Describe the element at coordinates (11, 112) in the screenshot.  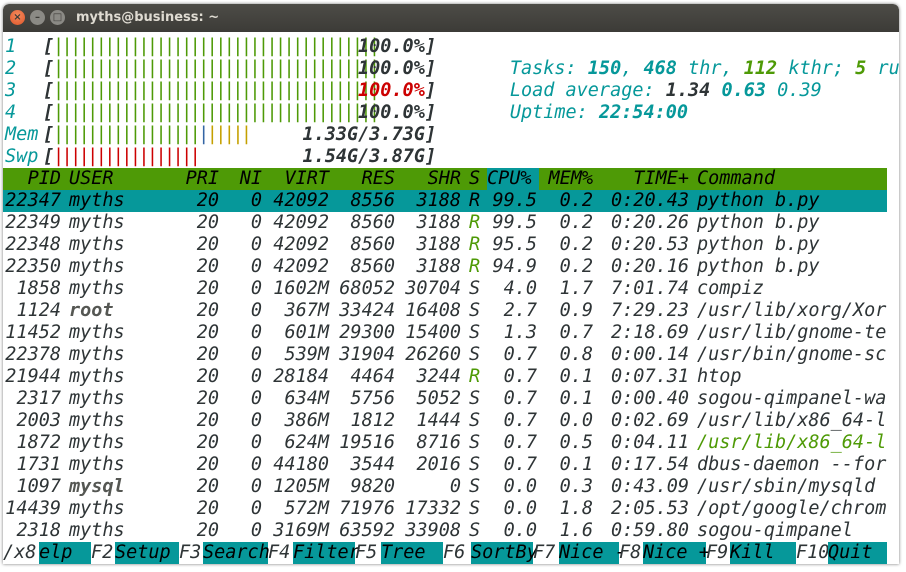
I see `cpu-number: 4` at that location.